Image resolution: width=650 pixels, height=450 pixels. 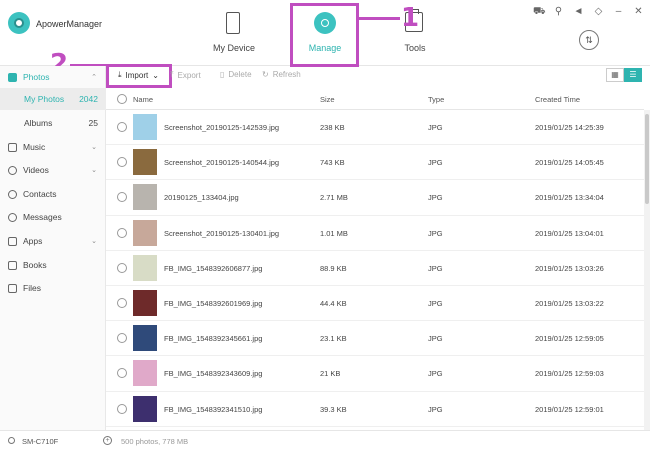 What do you see at coordinates (638, 11) in the screenshot?
I see `close-icon: ✕` at bounding box center [638, 11].